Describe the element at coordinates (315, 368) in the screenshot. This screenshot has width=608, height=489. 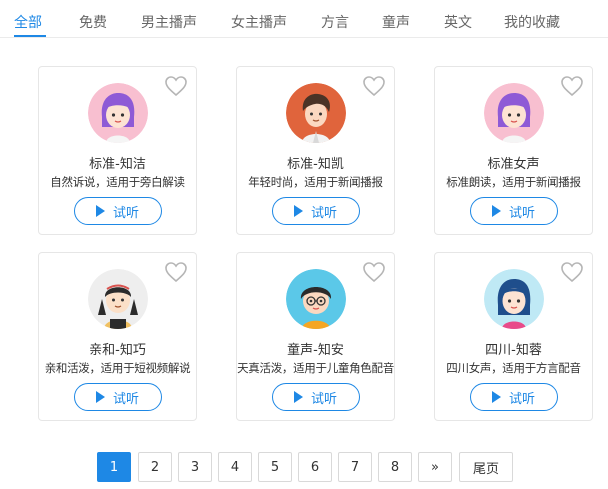
I see `voice-description: 天真活泼，适用于儿童角色配音` at that location.